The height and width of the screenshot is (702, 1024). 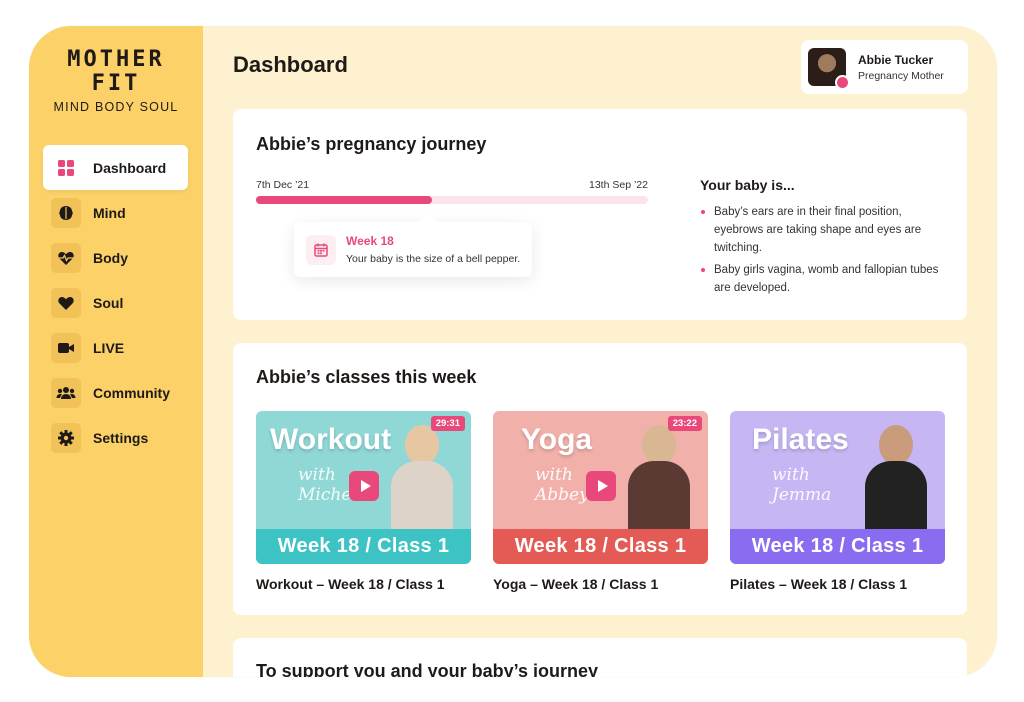 What do you see at coordinates (447, 423) in the screenshot?
I see `duration-badge: 29:31` at bounding box center [447, 423].